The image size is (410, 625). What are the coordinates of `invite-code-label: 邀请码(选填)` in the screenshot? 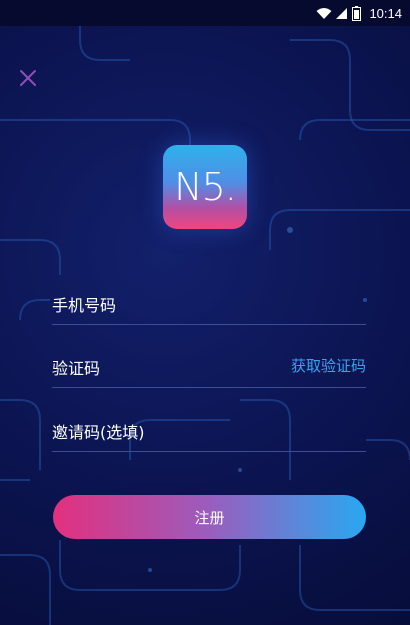 It's located at (98, 432).